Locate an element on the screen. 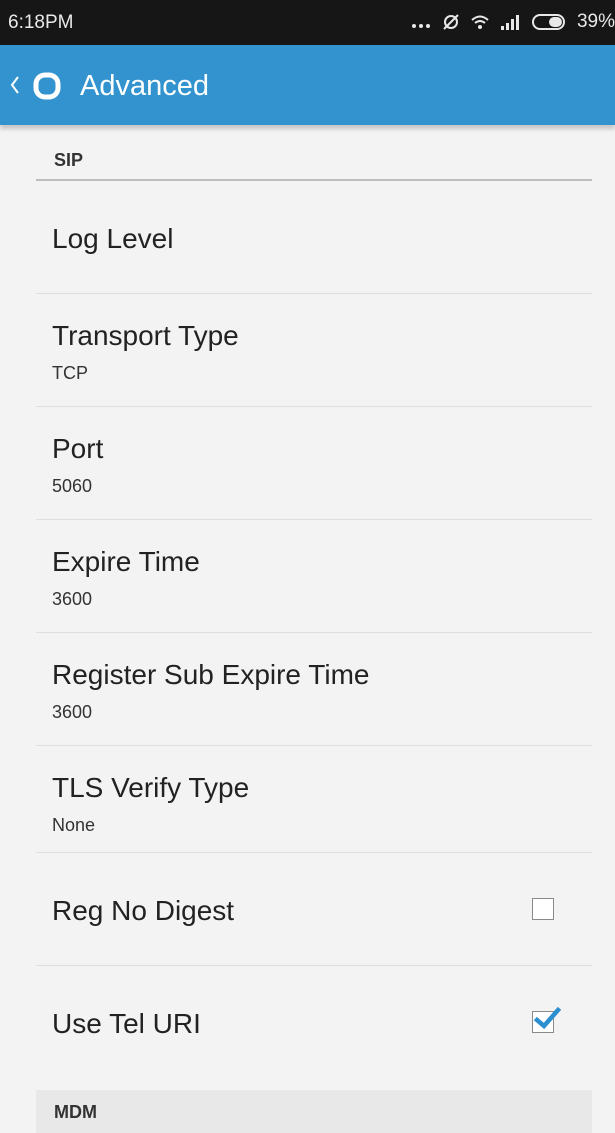 This screenshot has height=1133, width=615. pref-label: Expire Time is located at coordinates (126, 561).